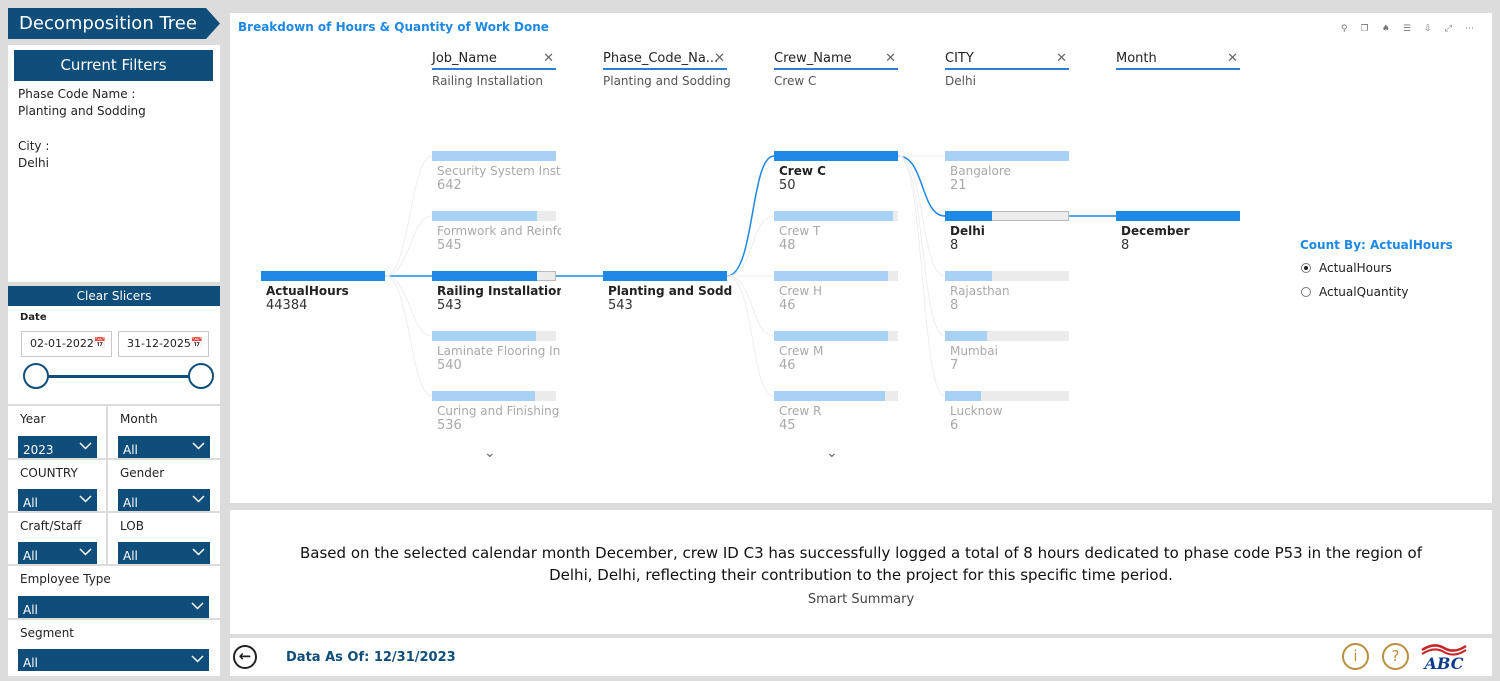 The image size is (1500, 681). Describe the element at coordinates (33, 163) in the screenshot. I see `city-filter-value: Delhi` at that location.